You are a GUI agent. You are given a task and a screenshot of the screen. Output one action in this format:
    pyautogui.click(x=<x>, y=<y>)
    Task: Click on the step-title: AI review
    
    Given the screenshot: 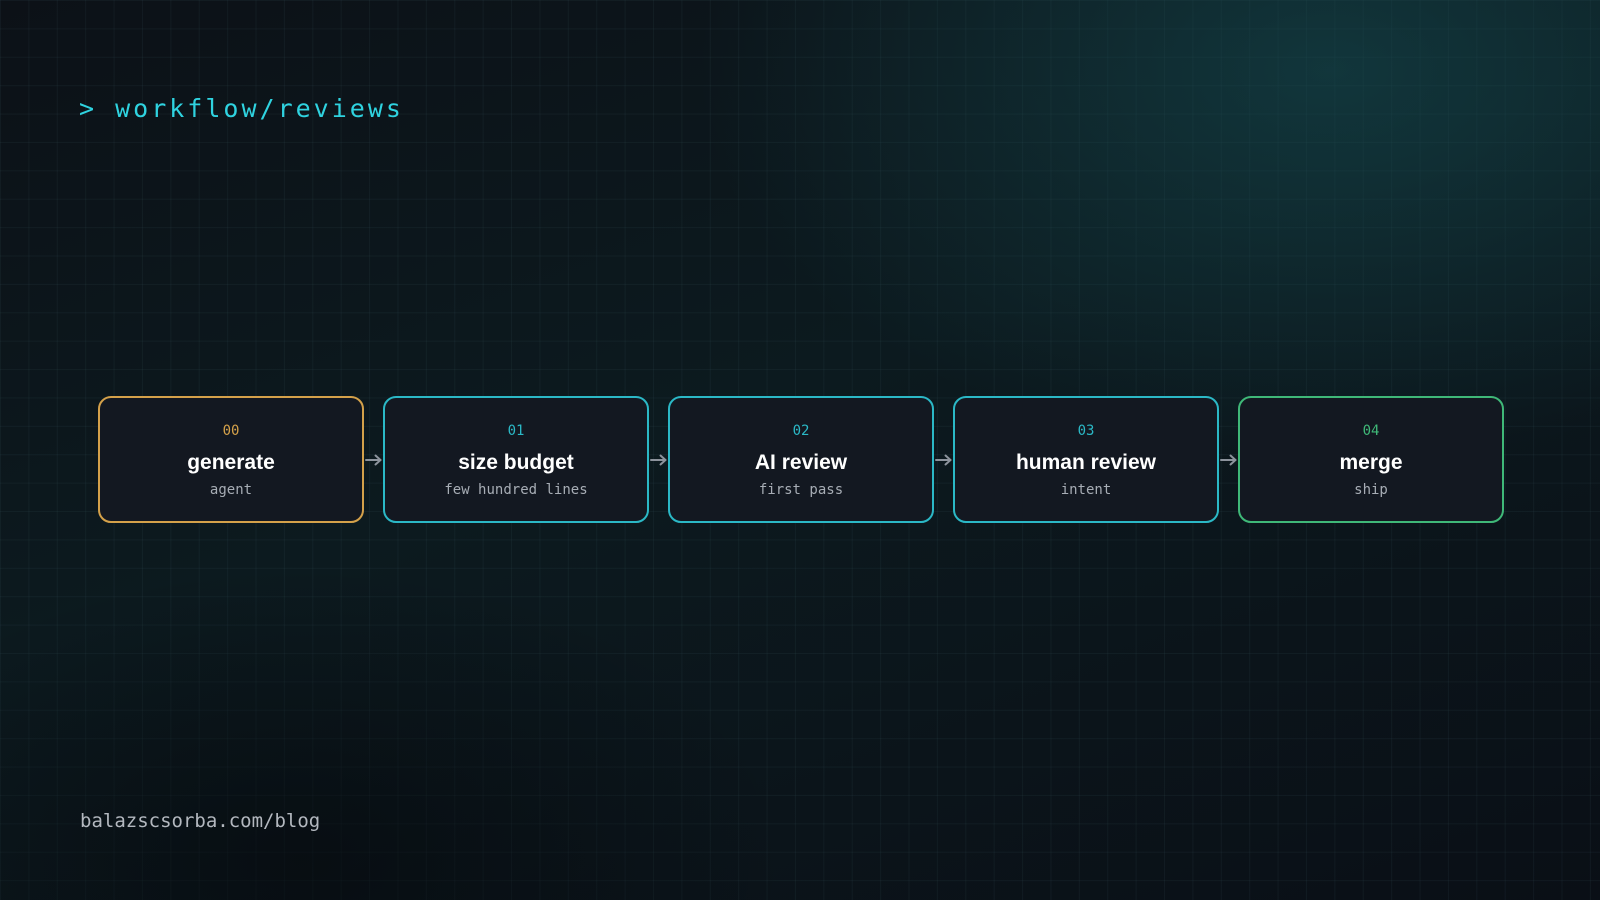 What is the action you would take?
    pyautogui.click(x=801, y=462)
    